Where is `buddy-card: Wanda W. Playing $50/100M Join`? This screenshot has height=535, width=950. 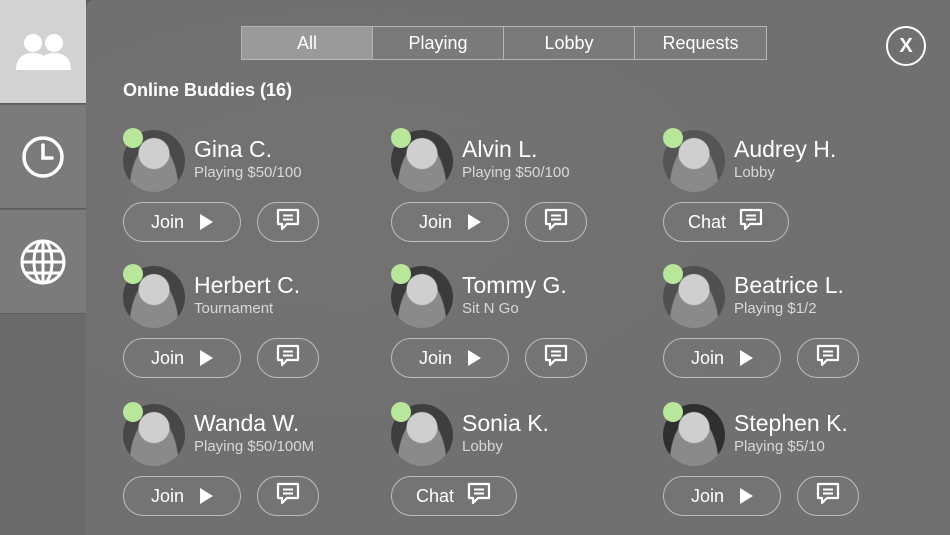 buddy-card: Wanda W. Playing $50/100M Join is located at coordinates (253, 468).